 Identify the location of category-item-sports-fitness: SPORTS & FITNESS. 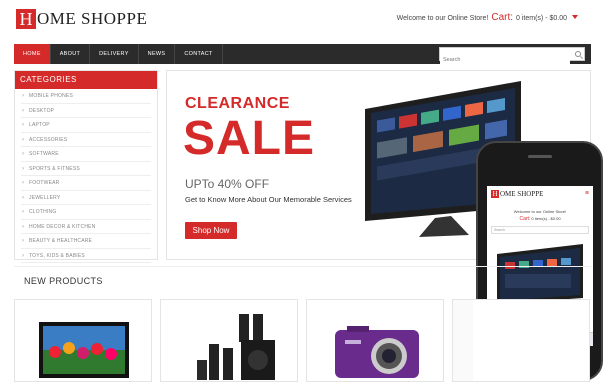
(86, 169).